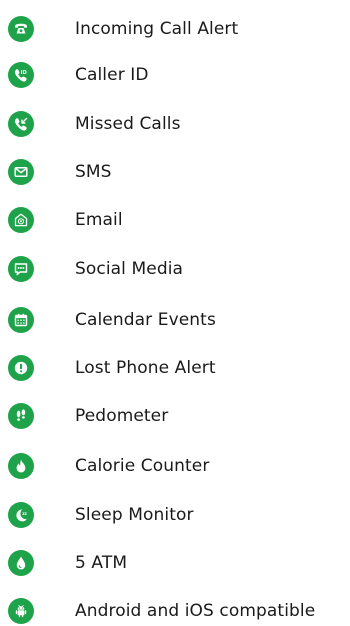 The height and width of the screenshot is (626, 350). What do you see at coordinates (21, 29) in the screenshot?
I see `phone-icon` at bounding box center [21, 29].